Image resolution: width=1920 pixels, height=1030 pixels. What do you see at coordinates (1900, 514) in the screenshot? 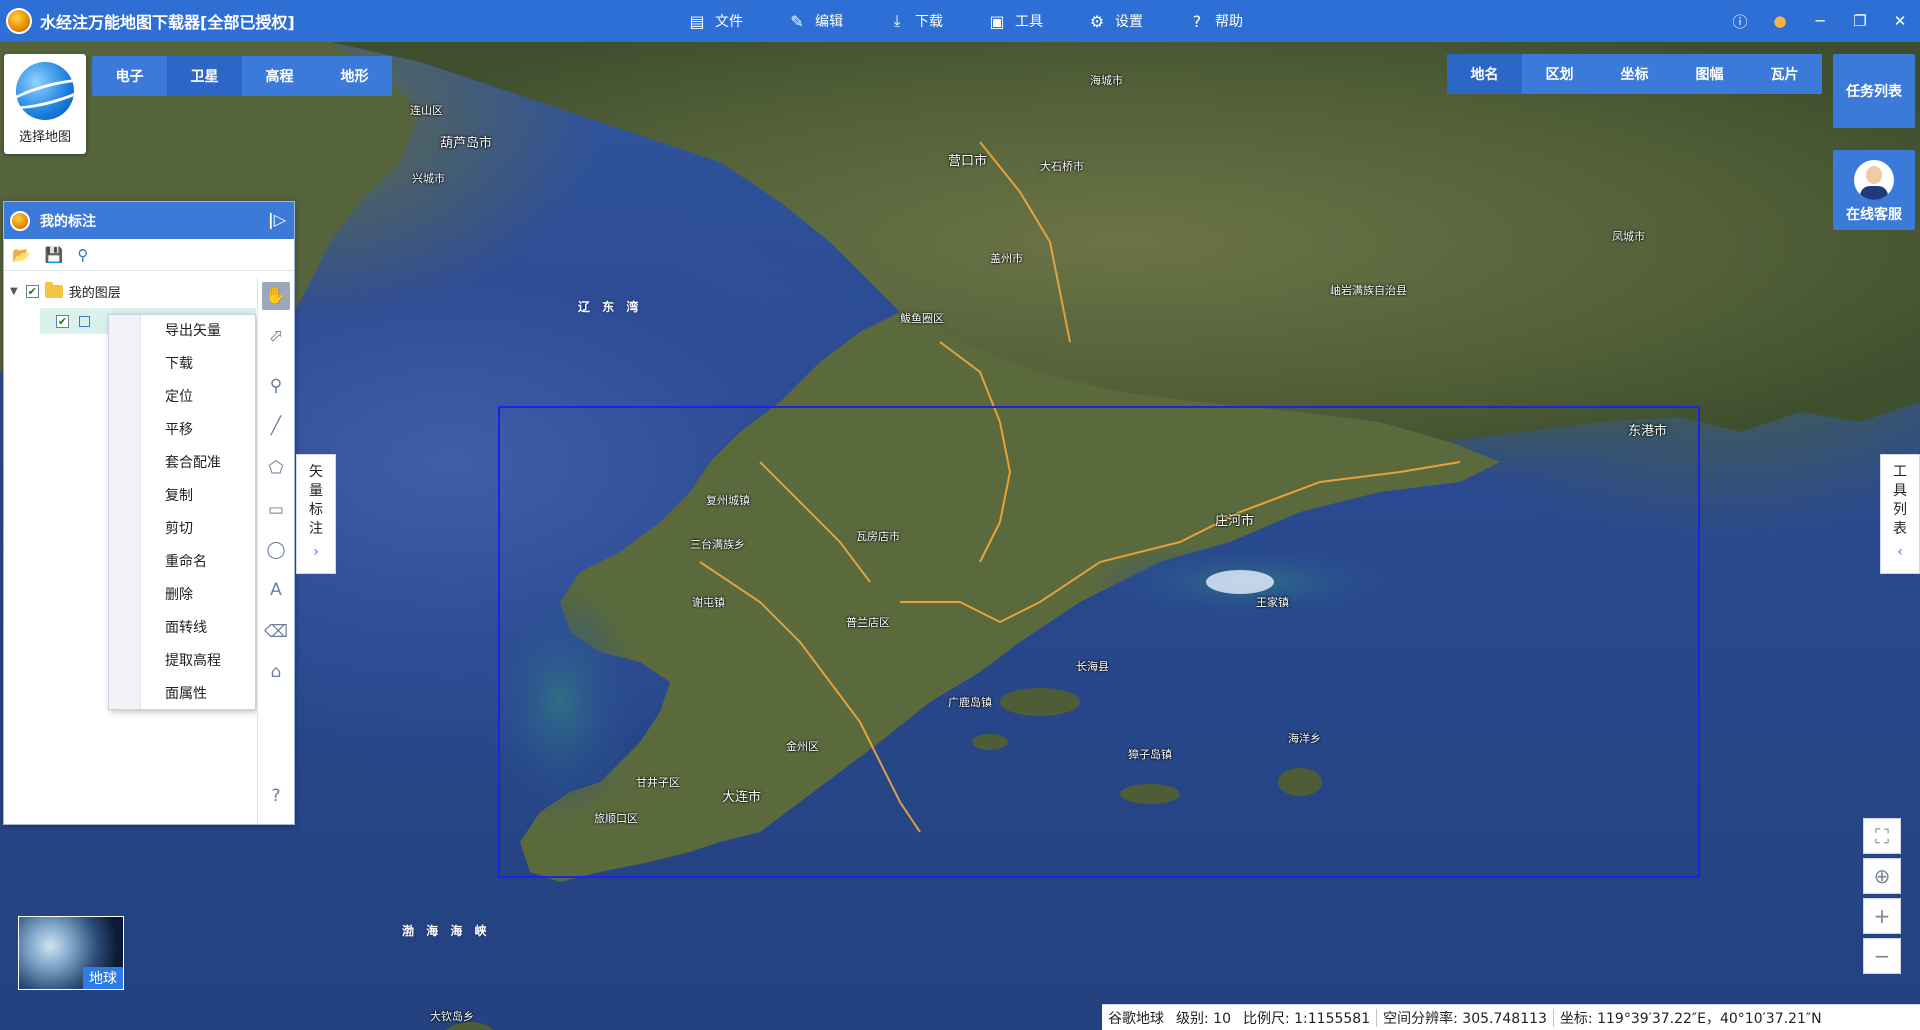
I see `tool-list-tab: 工 具 列 表 ‹` at bounding box center [1900, 514].